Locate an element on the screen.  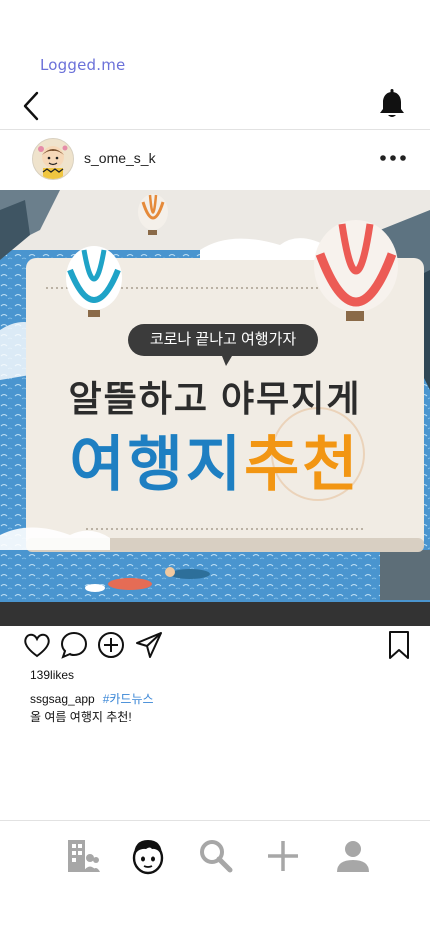
share-button is located at coordinates (149, 645).